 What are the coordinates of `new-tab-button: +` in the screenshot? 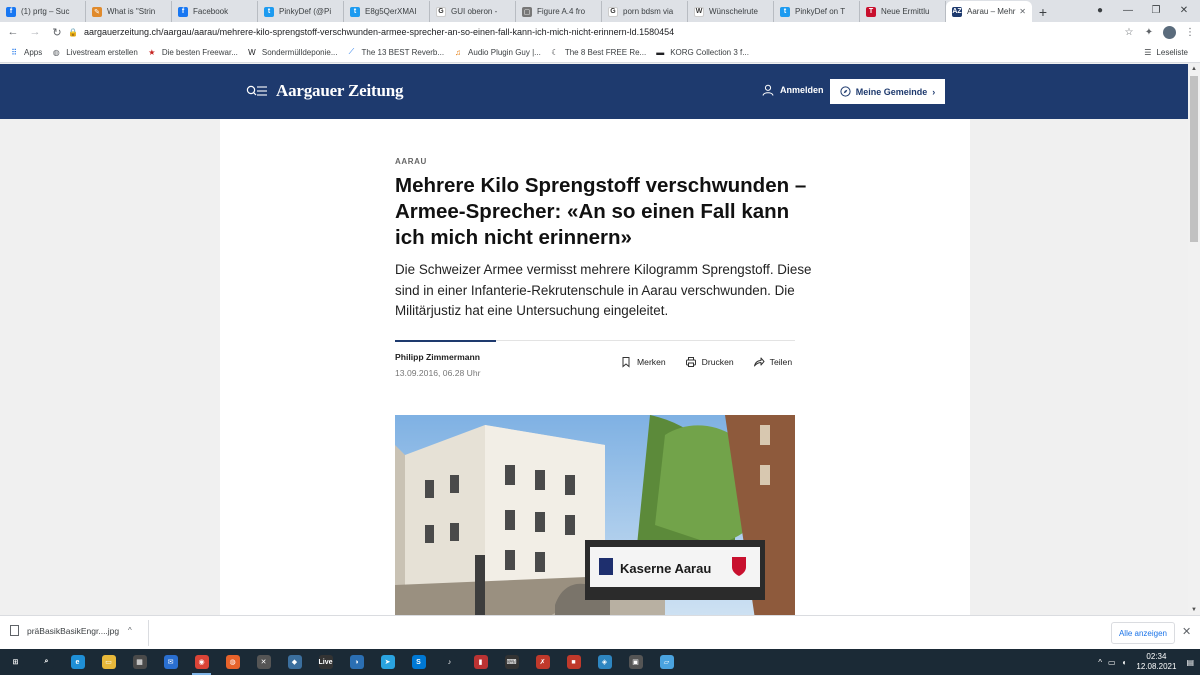 It's located at (1043, 11).